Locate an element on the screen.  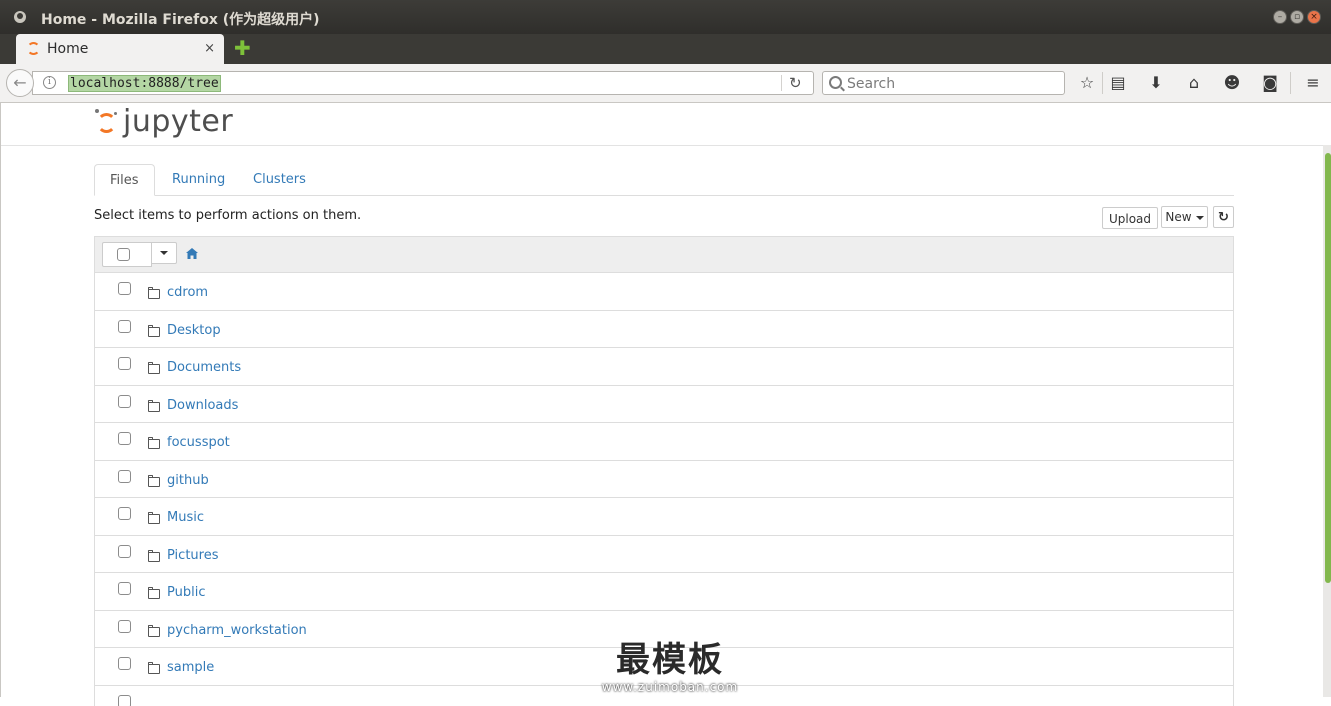
selection-hint: Select items to perform actions on them. is located at coordinates (227, 215).